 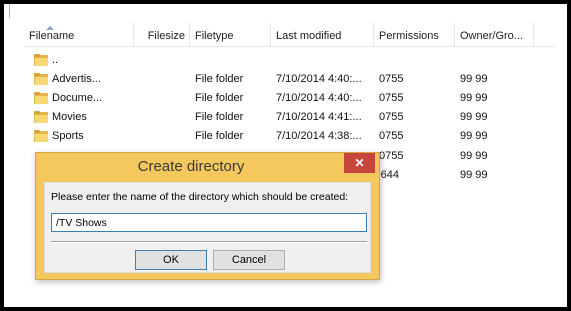 I want to click on dialog-titlebar: Create directory ✕, so click(x=207, y=166).